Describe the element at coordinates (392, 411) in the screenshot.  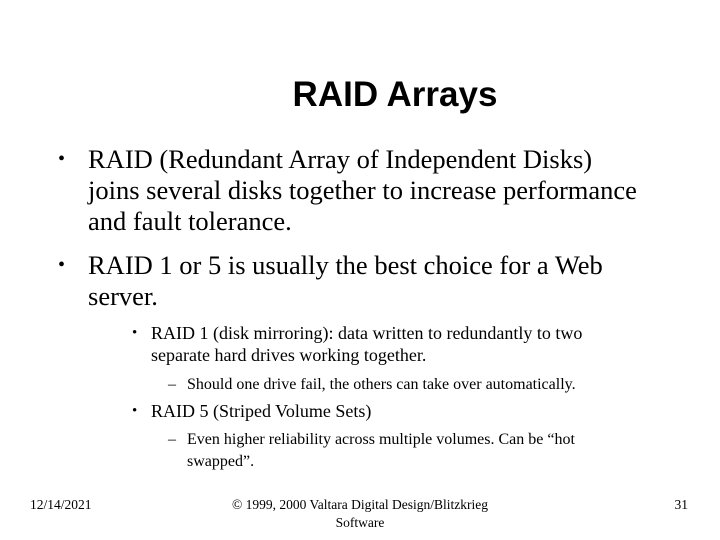
I see `sub-bullet-item: • RAID 5 (Striped Volume Sets)` at that location.